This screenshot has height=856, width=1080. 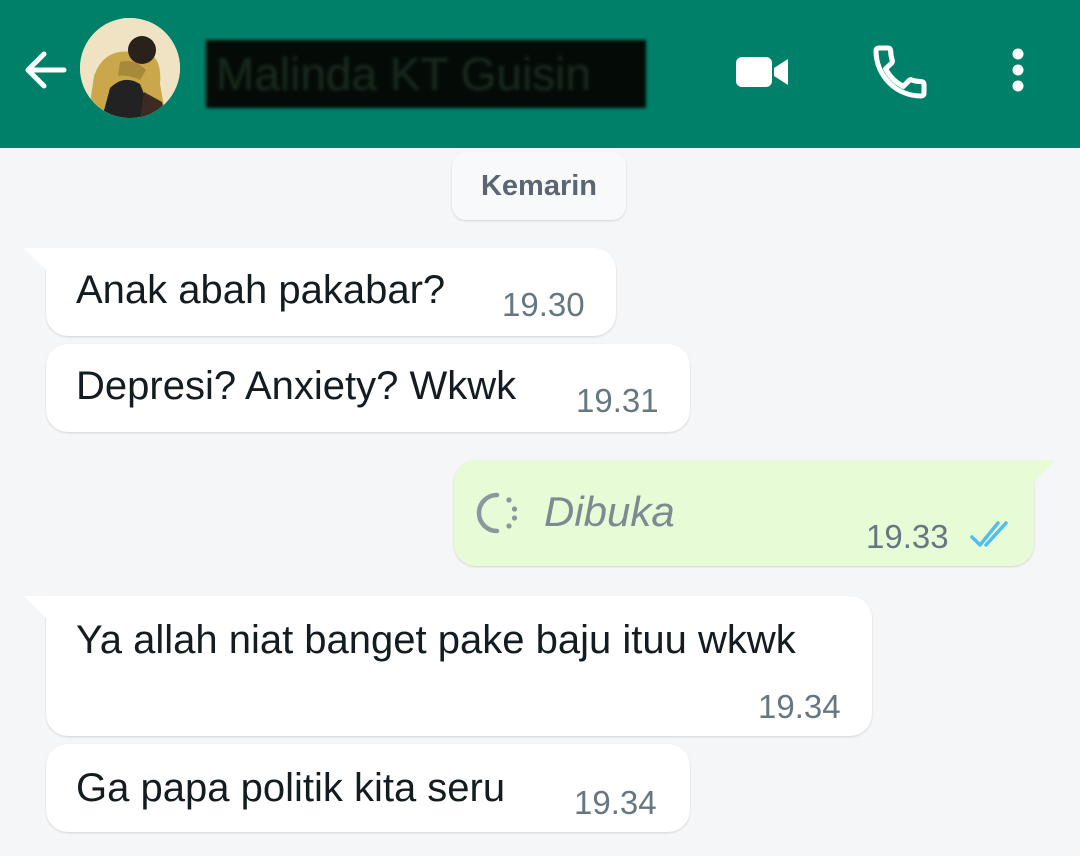 I want to click on voice-call-button, so click(x=900, y=72).